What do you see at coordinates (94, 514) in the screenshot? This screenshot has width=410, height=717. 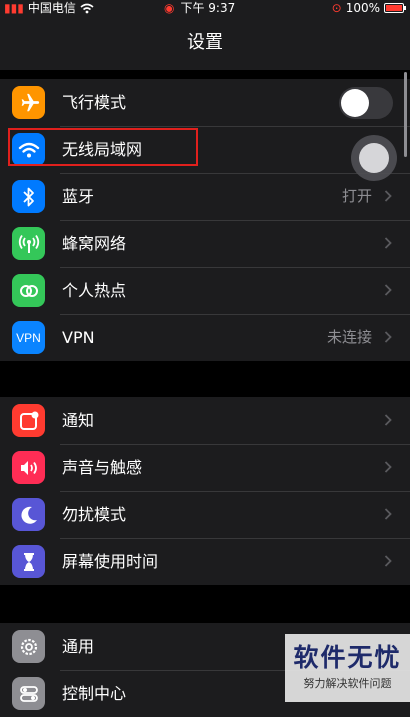 I see `settings-row-label: 勿扰模式` at bounding box center [94, 514].